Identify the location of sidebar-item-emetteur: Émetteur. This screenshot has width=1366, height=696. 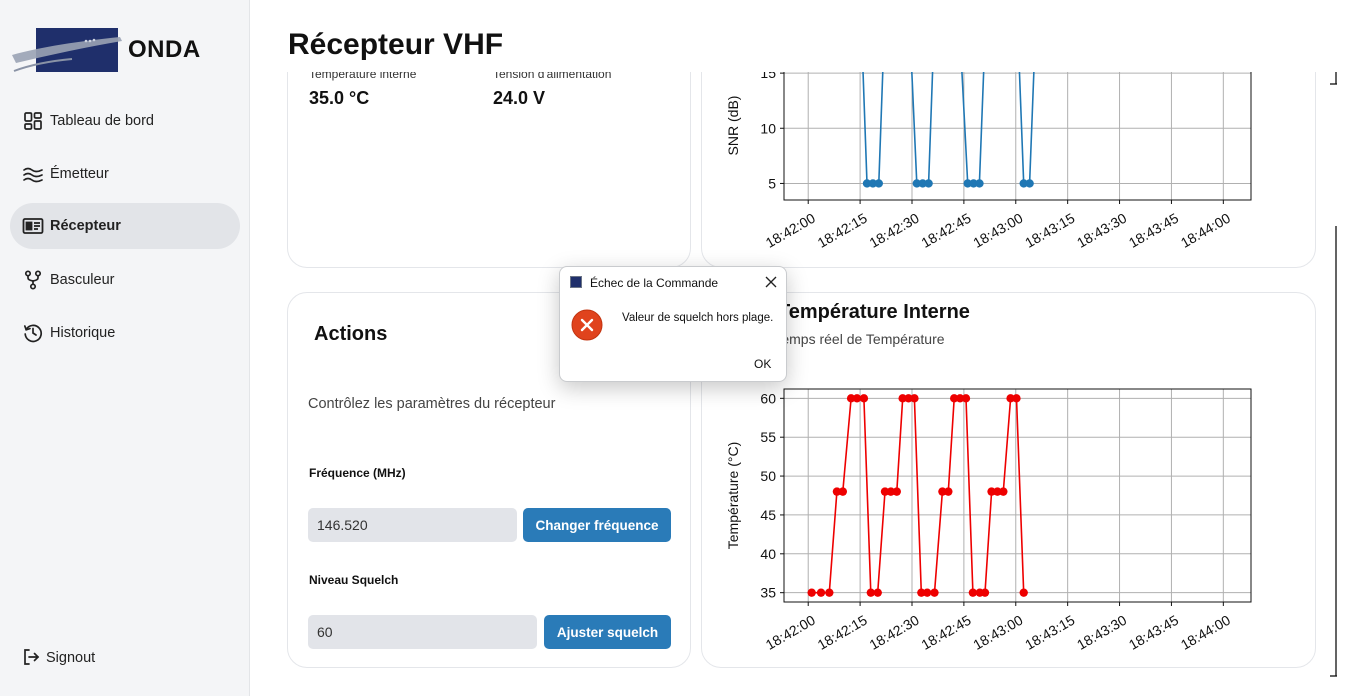
(125, 174).